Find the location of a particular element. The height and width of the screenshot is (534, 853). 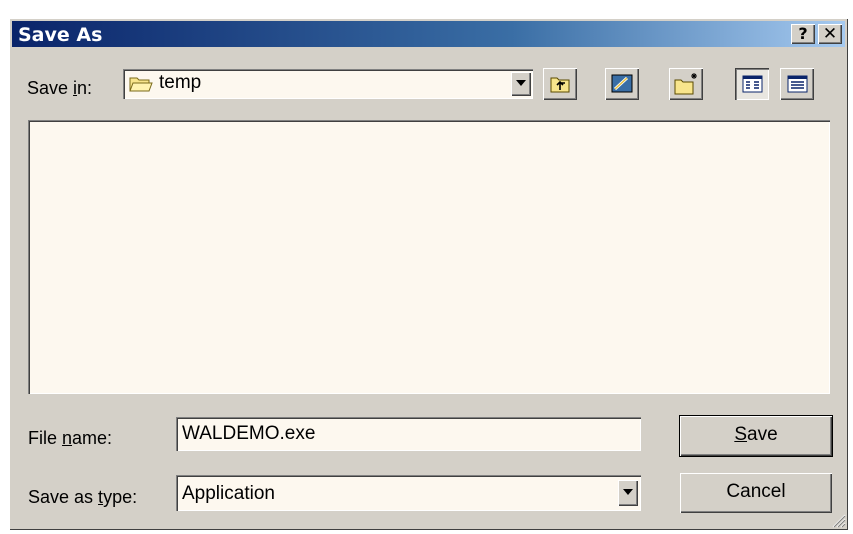

up-one-level-icon is located at coordinates (560, 85).